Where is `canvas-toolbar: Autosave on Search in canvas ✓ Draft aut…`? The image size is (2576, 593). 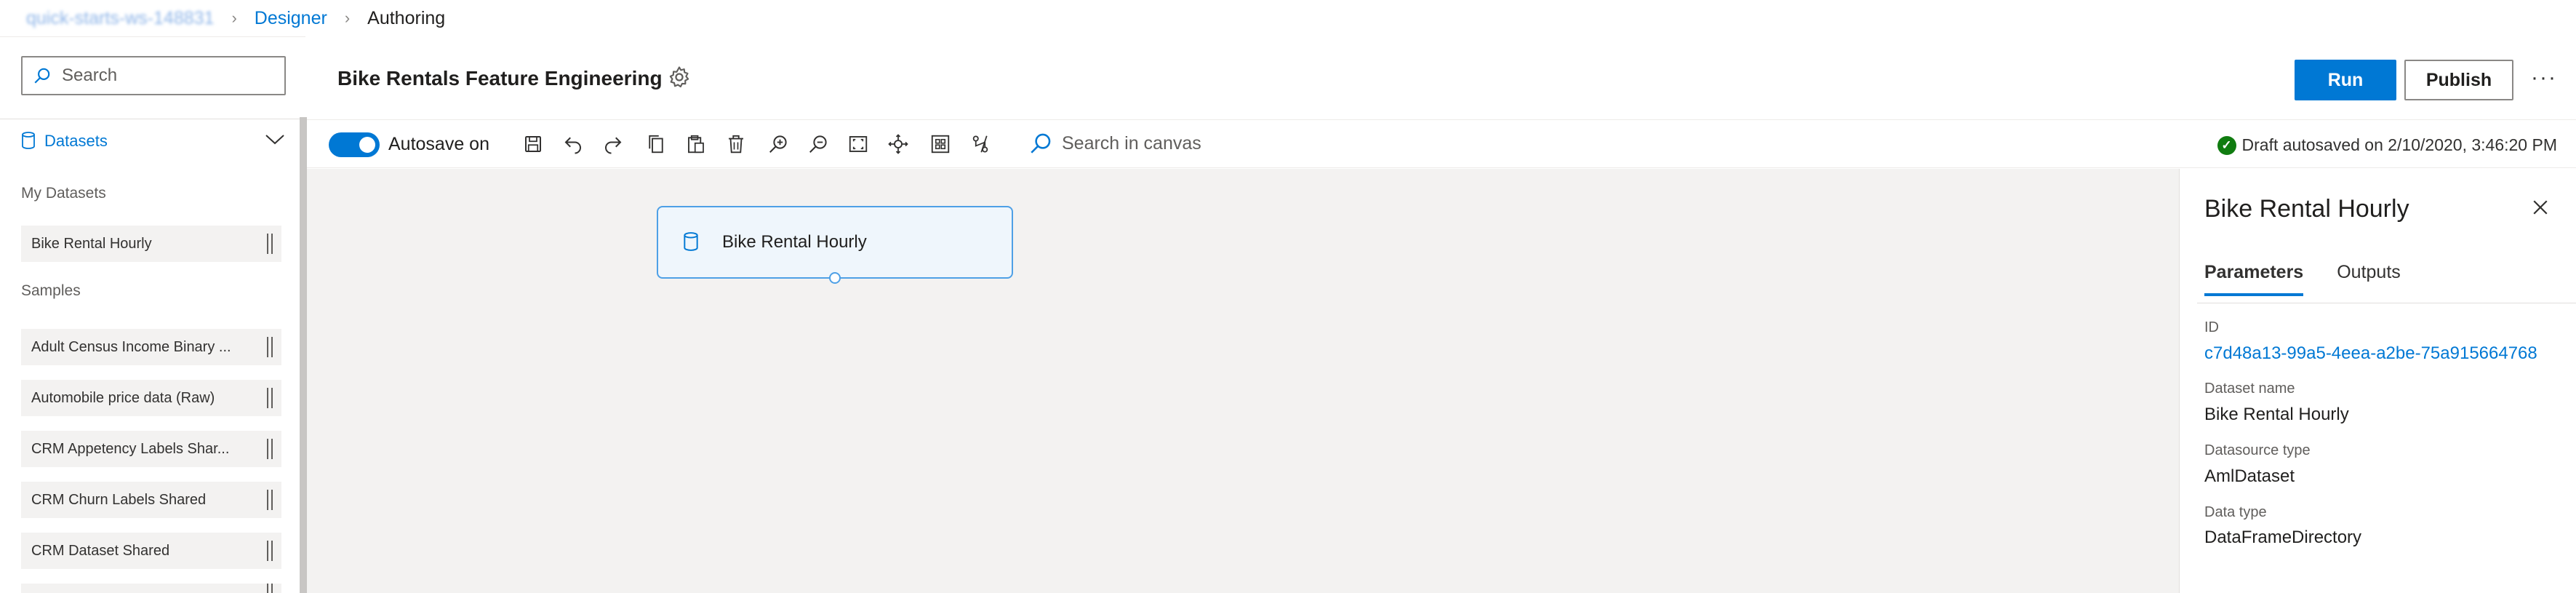
canvas-toolbar: Autosave on Search in canvas ✓ Draft aut… is located at coordinates (1441, 145).